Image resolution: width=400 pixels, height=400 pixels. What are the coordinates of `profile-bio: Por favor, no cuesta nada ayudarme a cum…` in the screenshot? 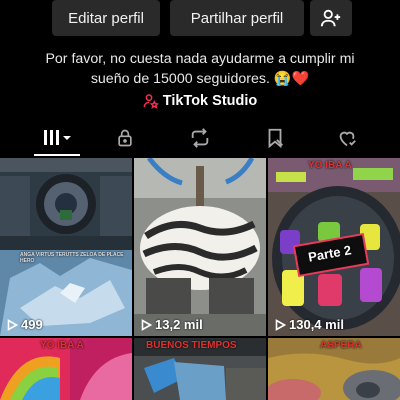 It's located at (200, 69).